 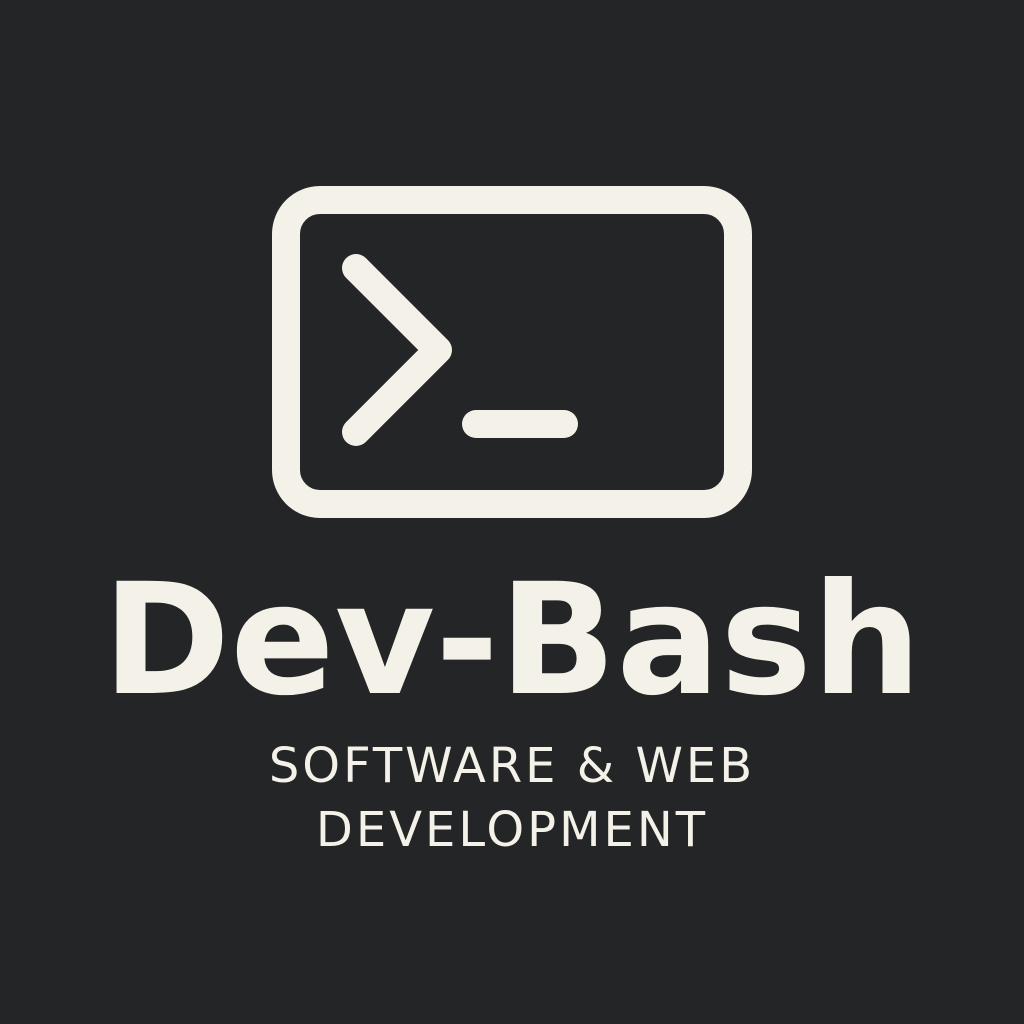 What do you see at coordinates (512, 830) in the screenshot?
I see `tagline-line-2: DEVELOPMENT` at bounding box center [512, 830].